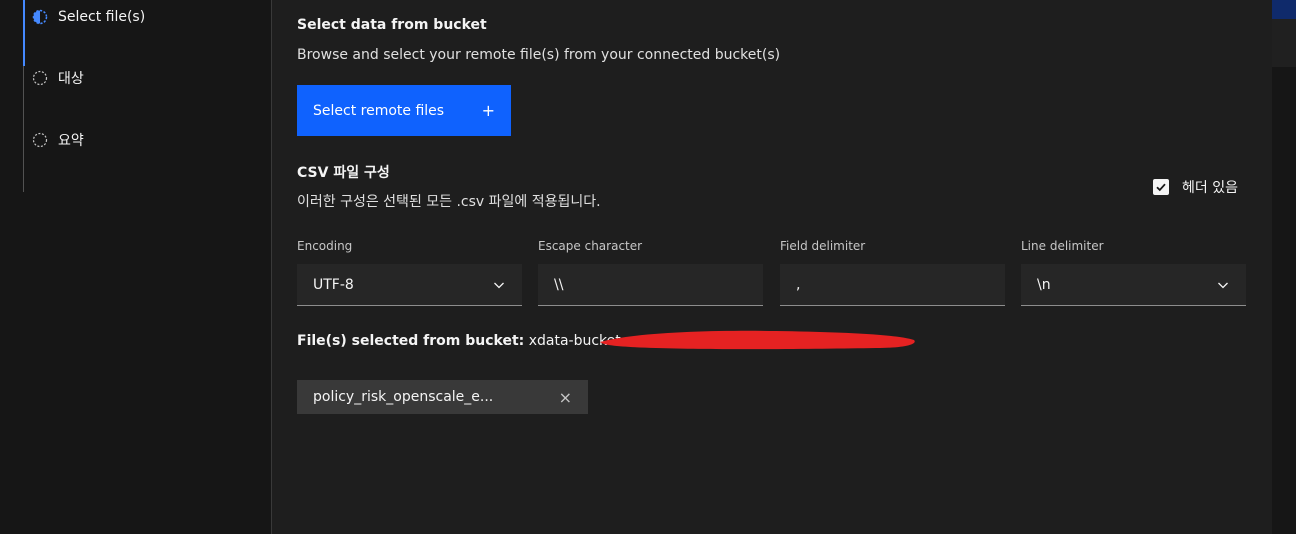 The height and width of the screenshot is (534, 1296). I want to click on field-delimiter-label: Field delimiter, so click(823, 246).